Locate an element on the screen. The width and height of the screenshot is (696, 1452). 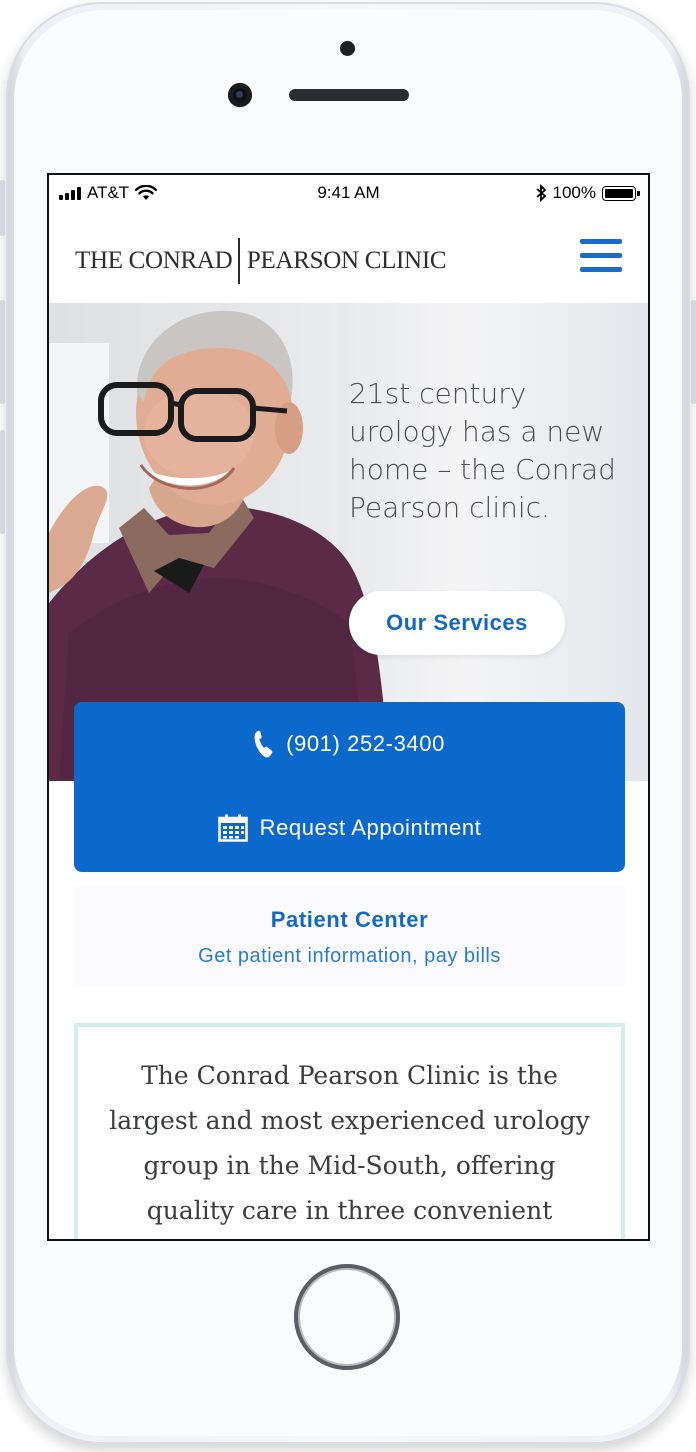
home-button is located at coordinates (347, 1317).